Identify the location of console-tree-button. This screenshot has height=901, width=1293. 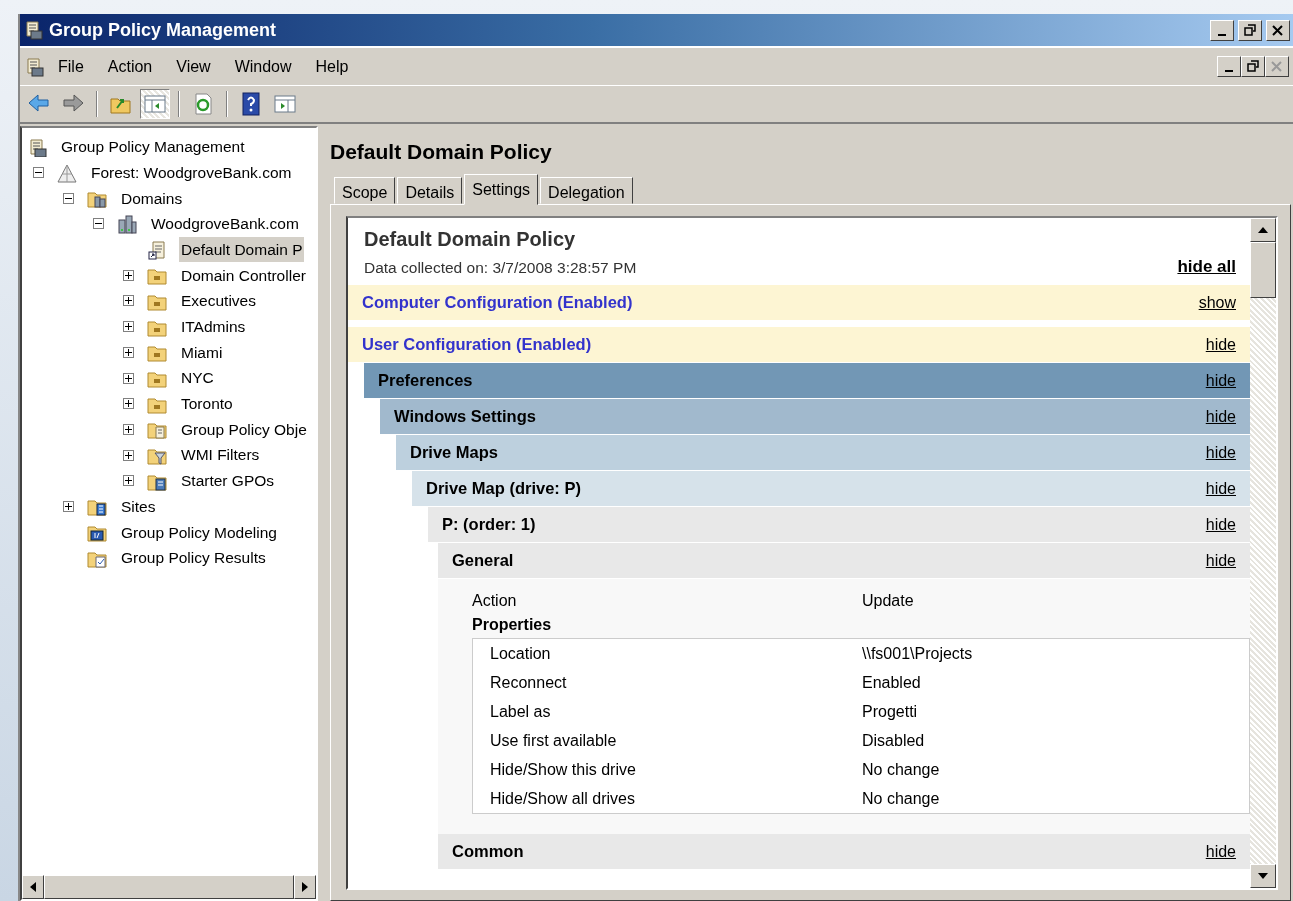
(155, 104).